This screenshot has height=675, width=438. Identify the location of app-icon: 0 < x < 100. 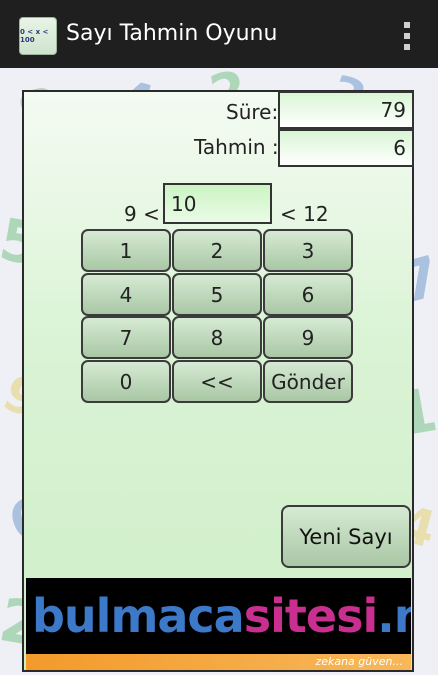
(38, 36).